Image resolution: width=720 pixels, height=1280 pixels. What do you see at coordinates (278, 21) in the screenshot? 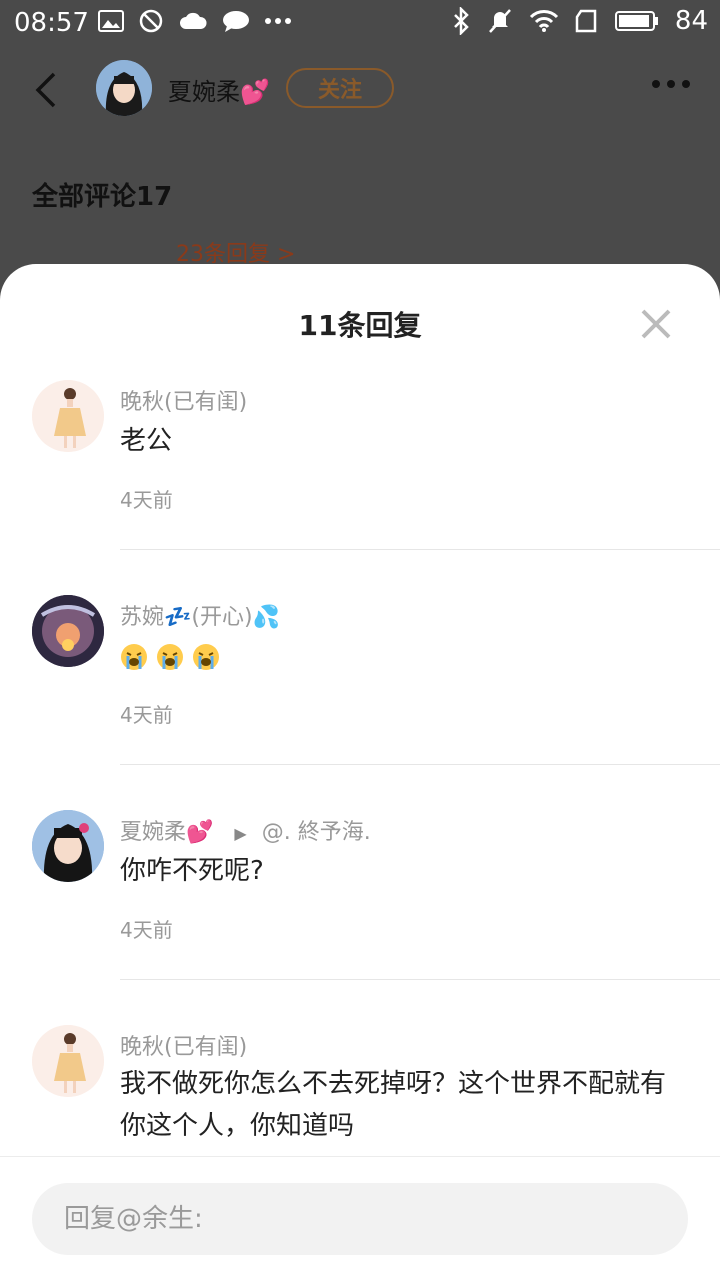
I see `more-notifications-icon` at bounding box center [278, 21].